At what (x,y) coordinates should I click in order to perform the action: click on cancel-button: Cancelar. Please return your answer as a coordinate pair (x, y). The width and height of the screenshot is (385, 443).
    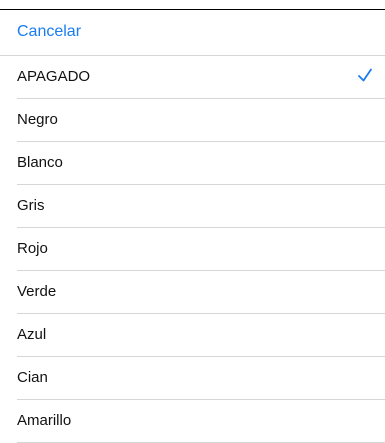
    Looking at the image, I should click on (49, 32).